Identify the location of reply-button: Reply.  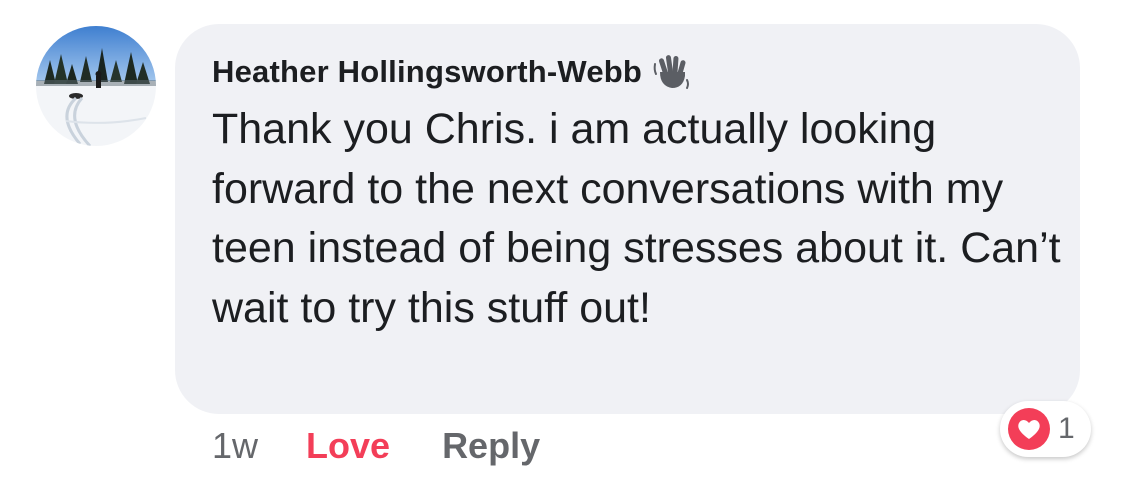
(491, 446).